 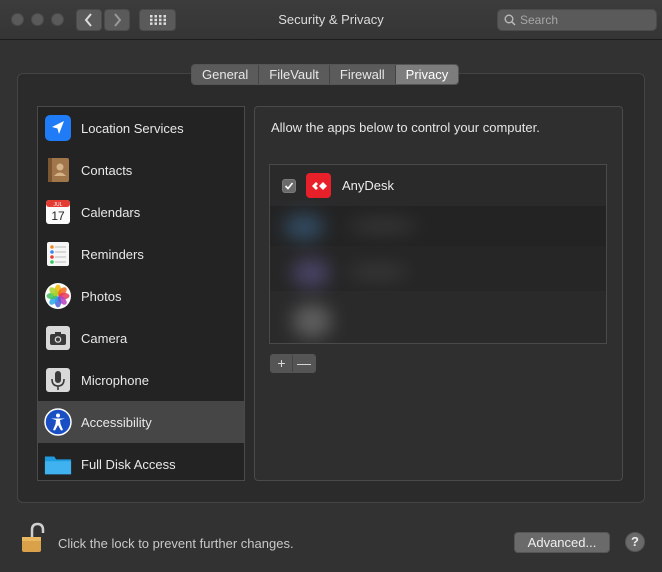 I want to click on tab-bar: General FileVault Firewall Privacy, so click(x=325, y=74).